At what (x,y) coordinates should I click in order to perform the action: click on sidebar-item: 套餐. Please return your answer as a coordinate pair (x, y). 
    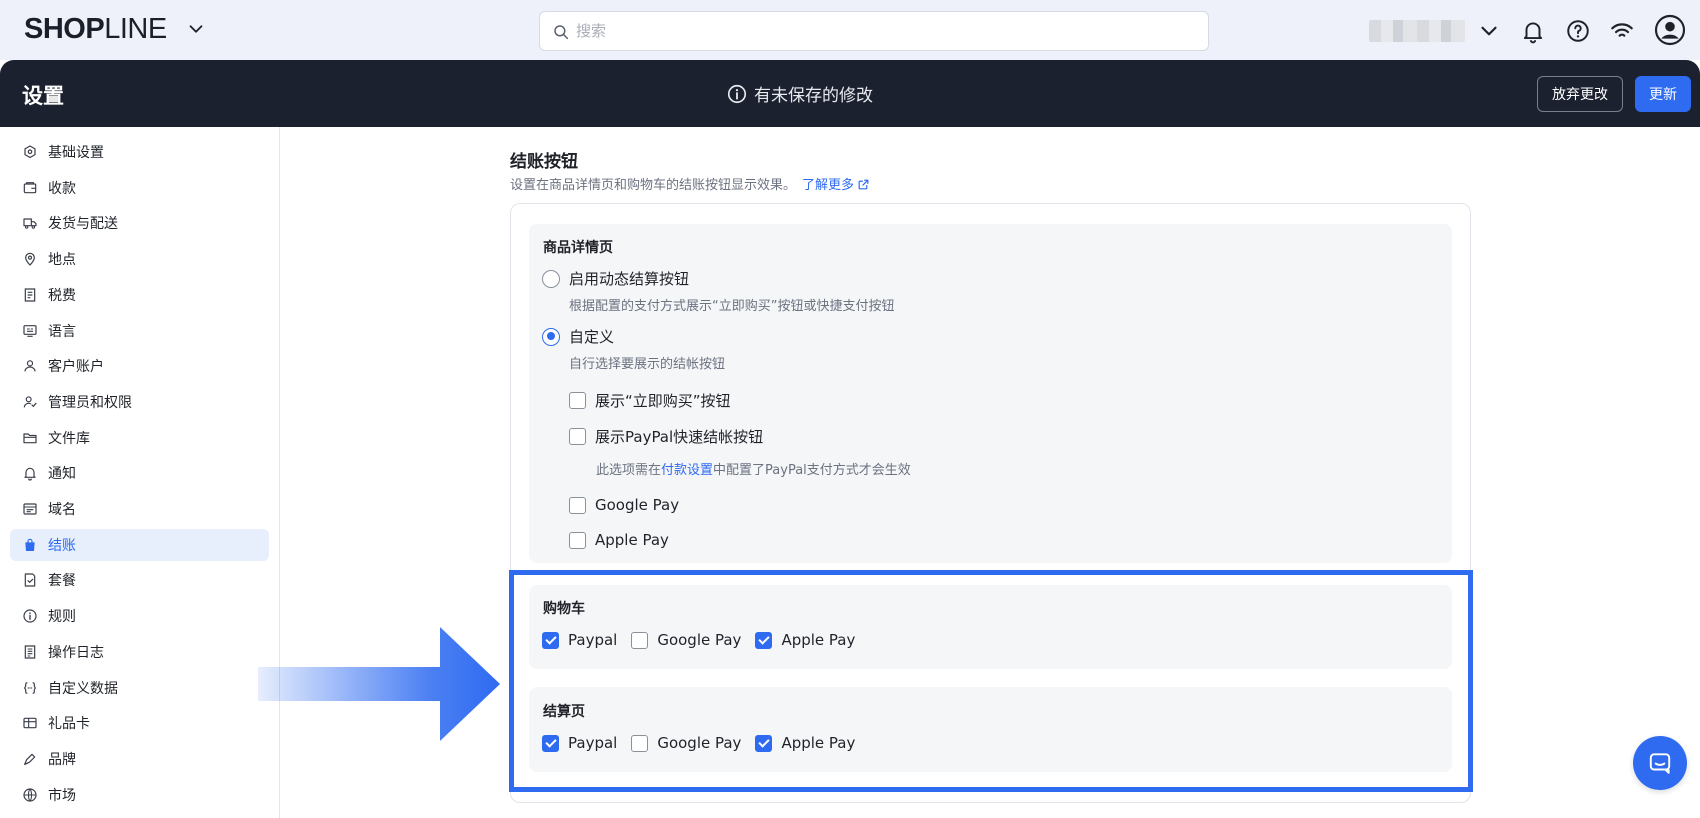
    Looking at the image, I should click on (139, 580).